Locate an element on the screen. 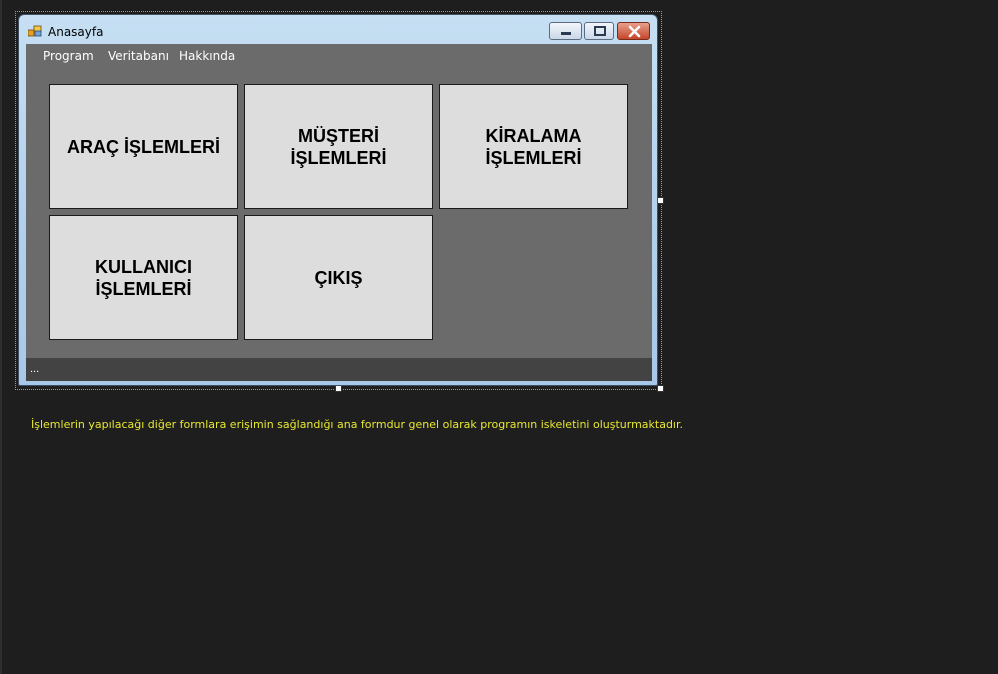 This screenshot has width=998, height=674. minimize-icon is located at coordinates (566, 33).